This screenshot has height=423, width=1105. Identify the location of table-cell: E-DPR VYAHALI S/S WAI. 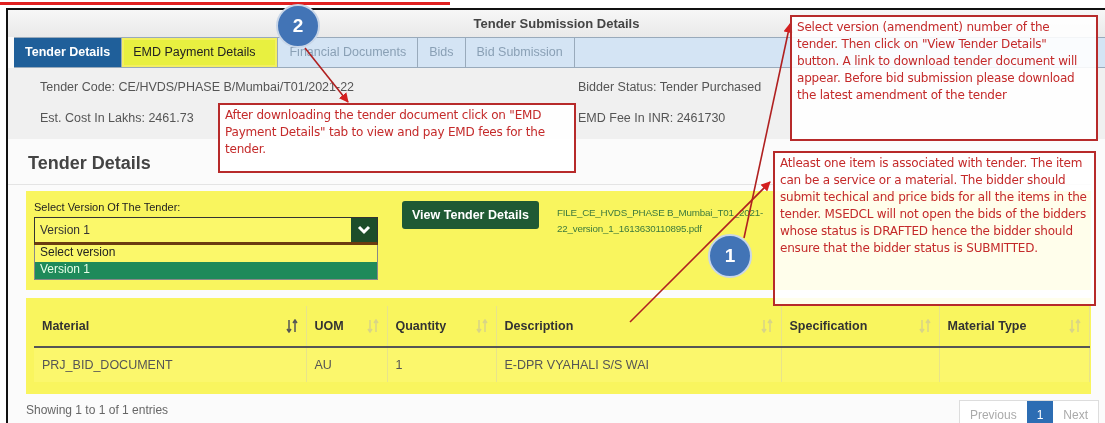
(638, 364).